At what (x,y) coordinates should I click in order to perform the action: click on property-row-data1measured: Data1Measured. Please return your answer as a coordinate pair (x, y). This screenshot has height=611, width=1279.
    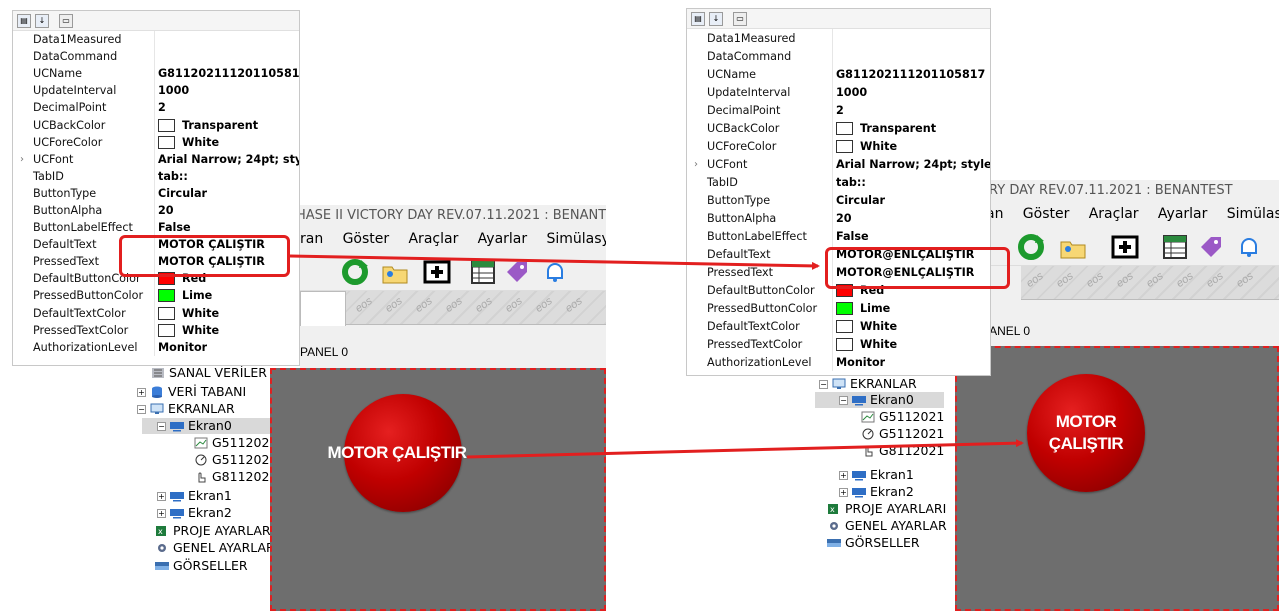
    Looking at the image, I should click on (156, 40).